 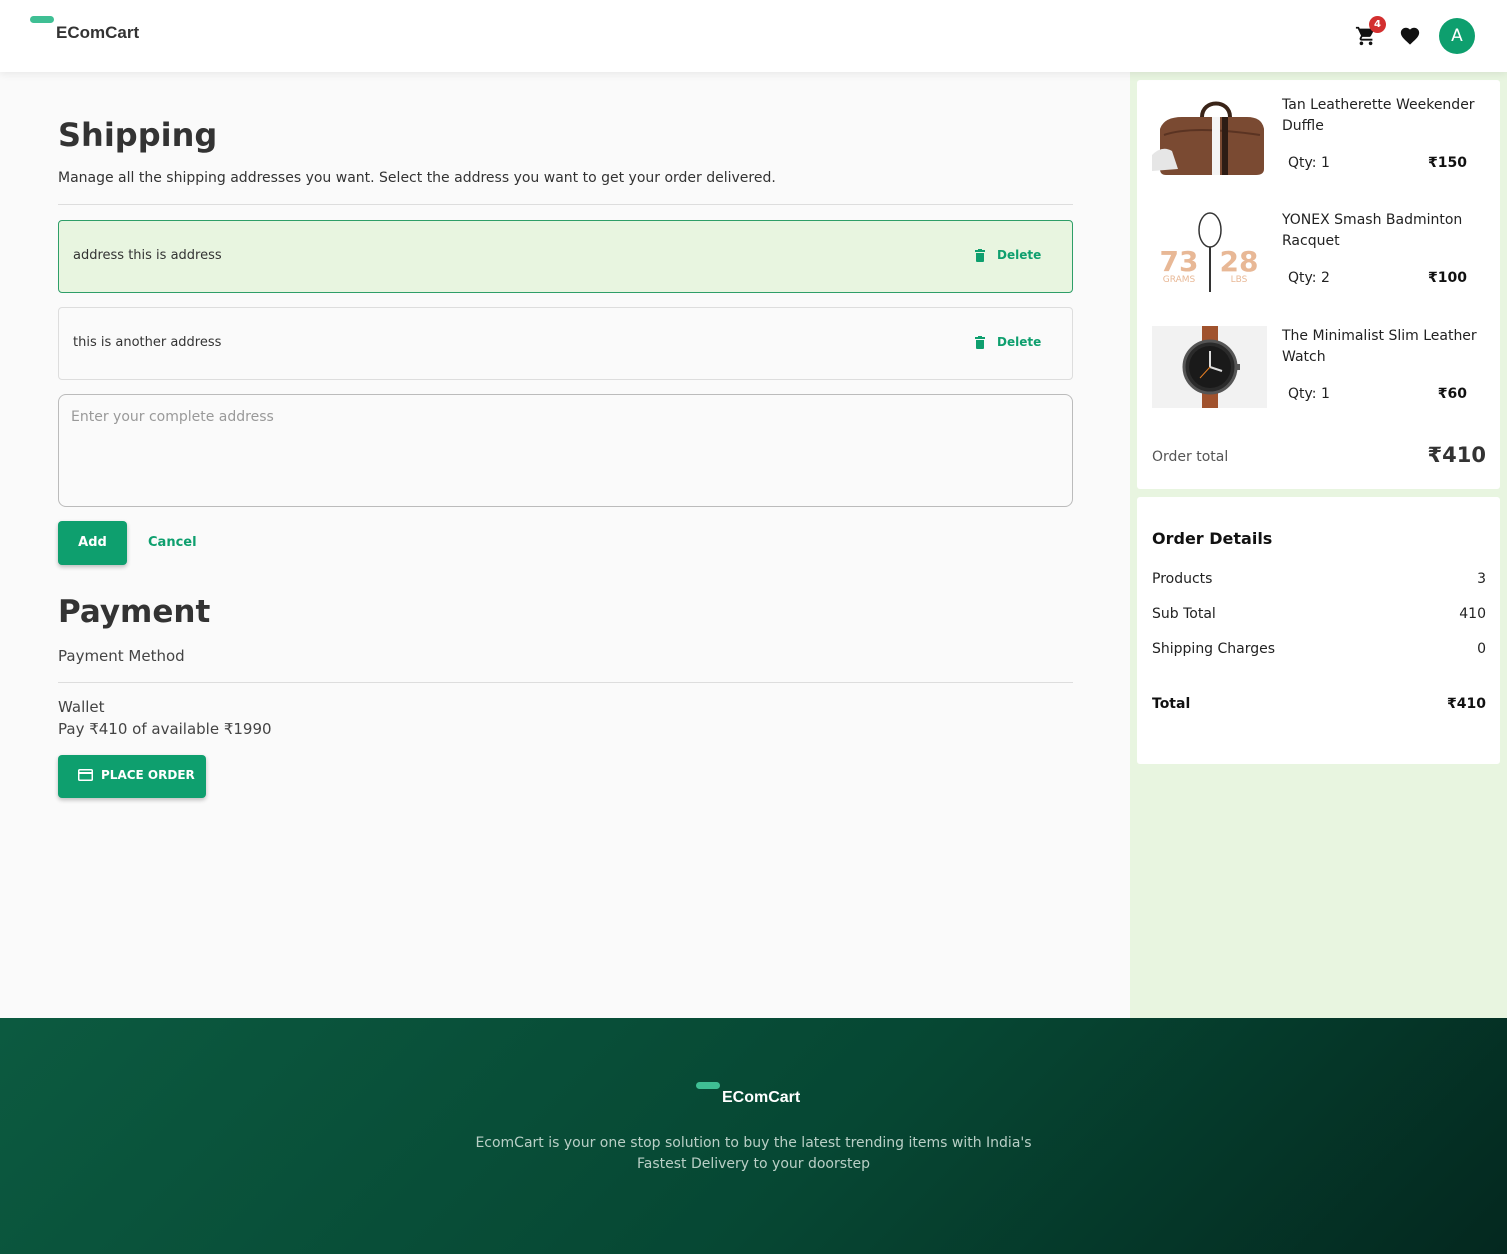 I want to click on cart-item-name: YONEX Smash Badminton Racquet, so click(x=1372, y=230).